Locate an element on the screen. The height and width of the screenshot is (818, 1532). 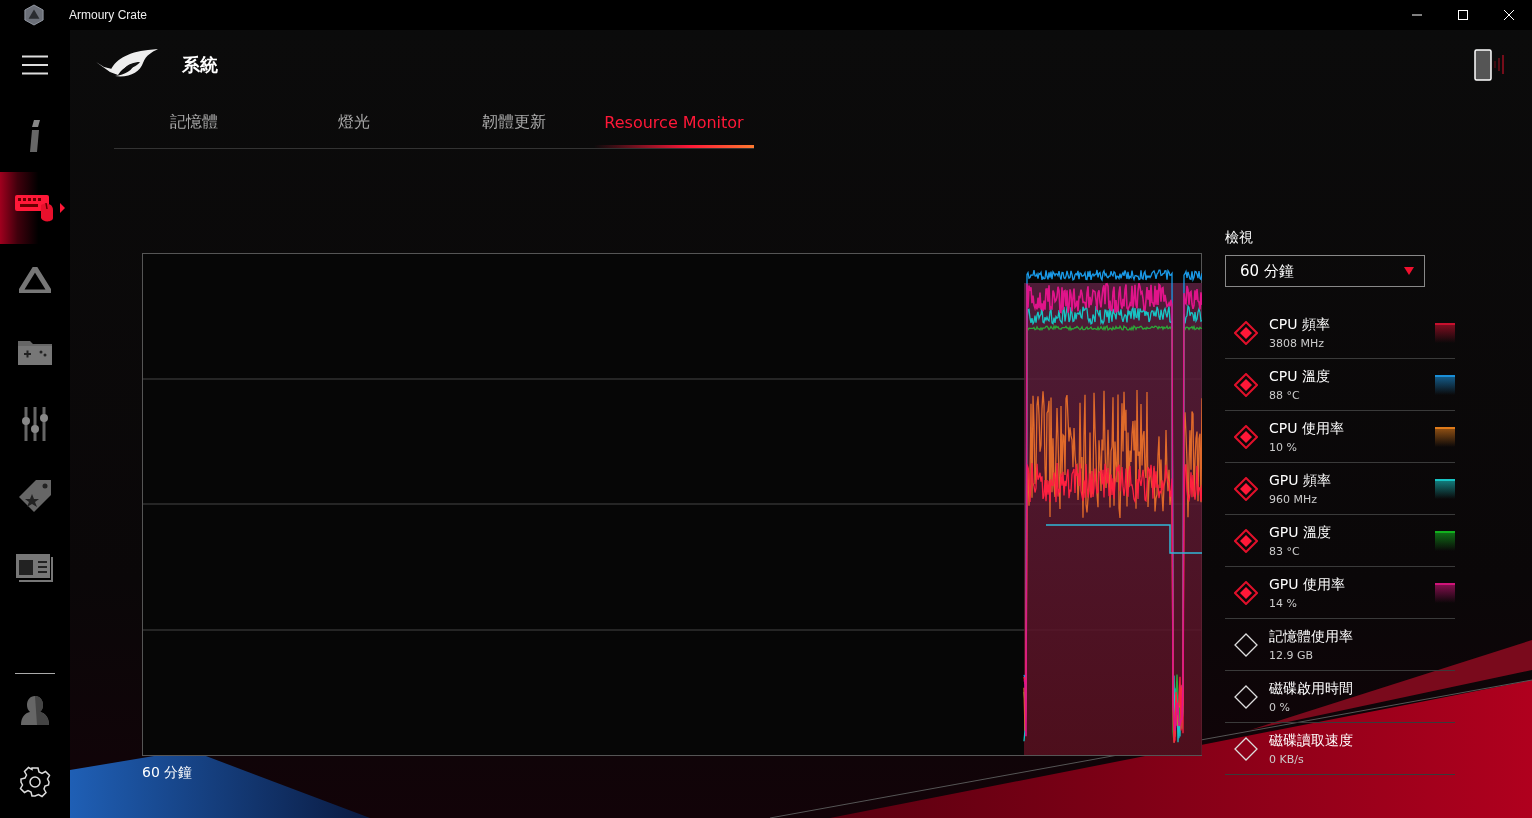
metric-value: 14 % is located at coordinates (1283, 603).